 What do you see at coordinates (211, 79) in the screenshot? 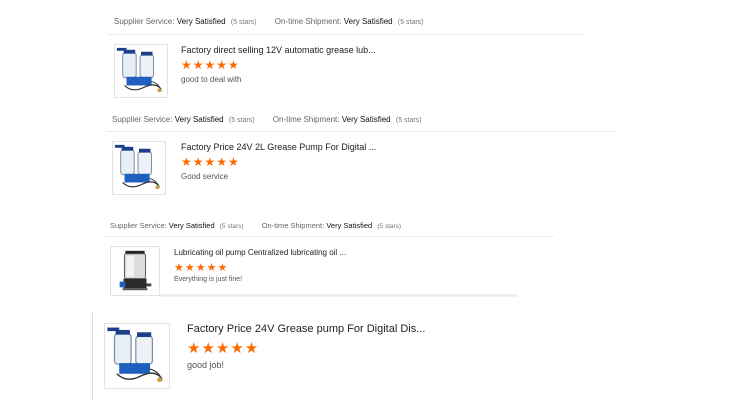
I see `review-comment: good to deal with` at bounding box center [211, 79].